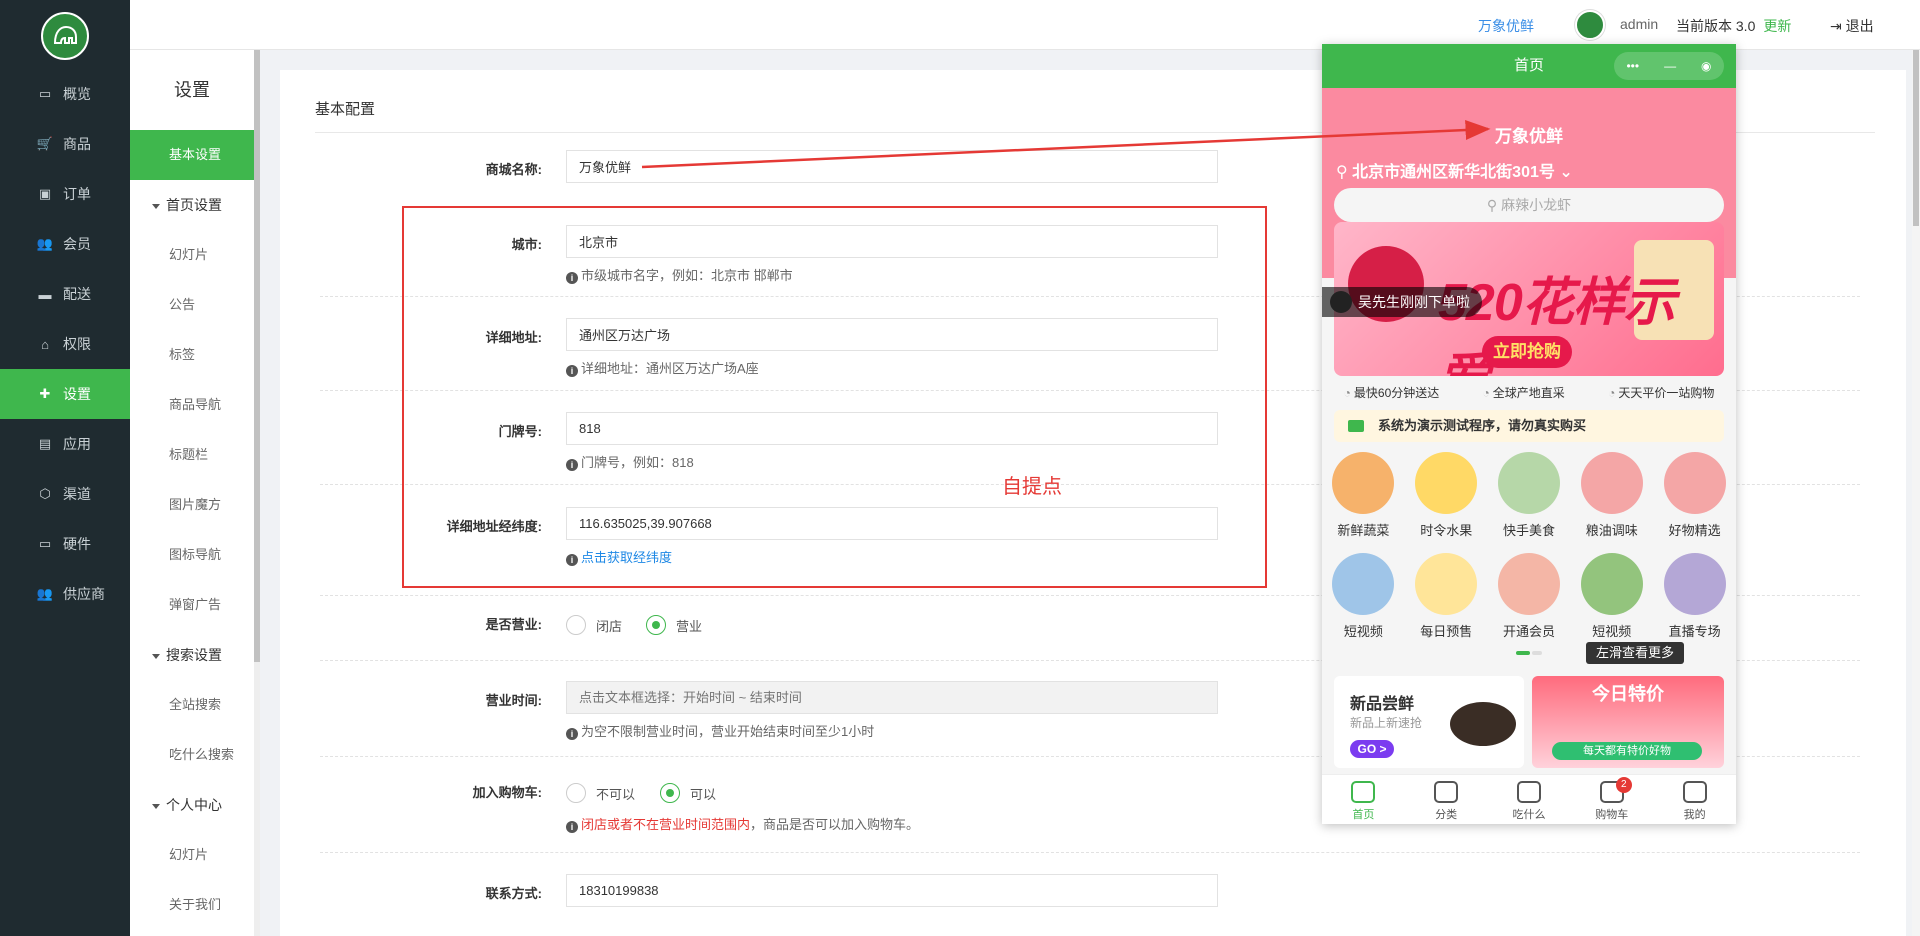 This screenshot has width=1920, height=936. What do you see at coordinates (1632, 66) in the screenshot?
I see `more-icon: •••` at bounding box center [1632, 66].